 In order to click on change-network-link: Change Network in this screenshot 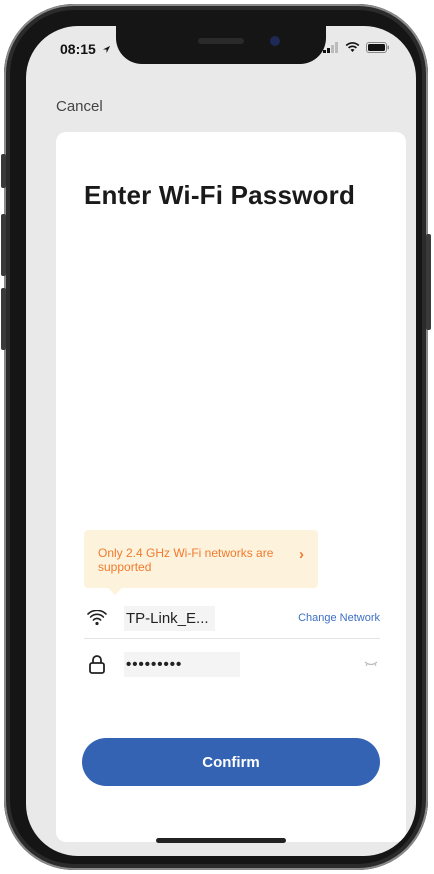, I will do `click(339, 618)`.